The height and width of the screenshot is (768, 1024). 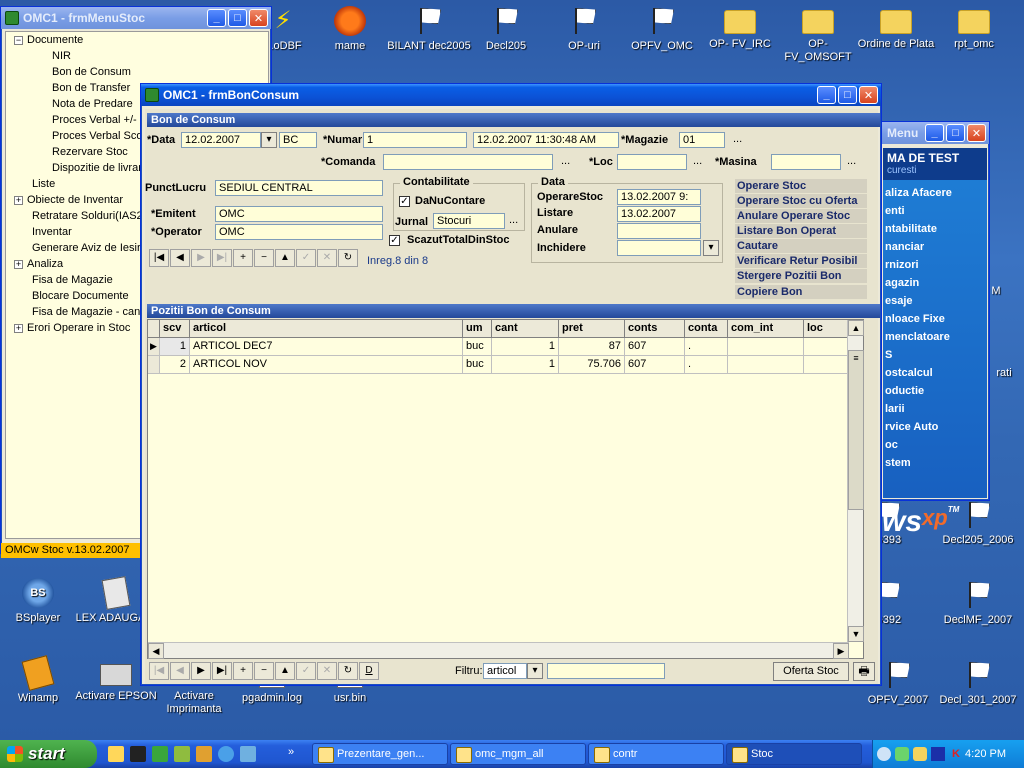 What do you see at coordinates (264, 258) in the screenshot?
I see `delete-record-icon: −` at bounding box center [264, 258].